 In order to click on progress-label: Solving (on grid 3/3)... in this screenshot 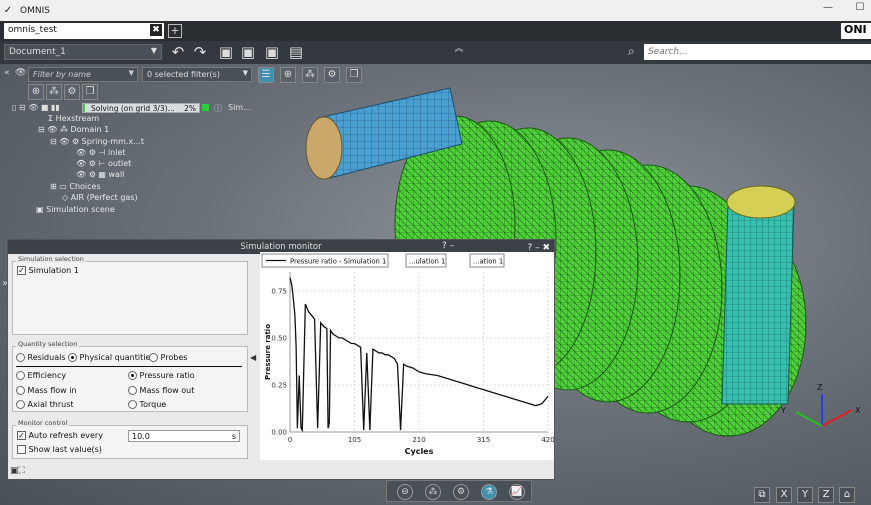, I will do `click(133, 108)`.